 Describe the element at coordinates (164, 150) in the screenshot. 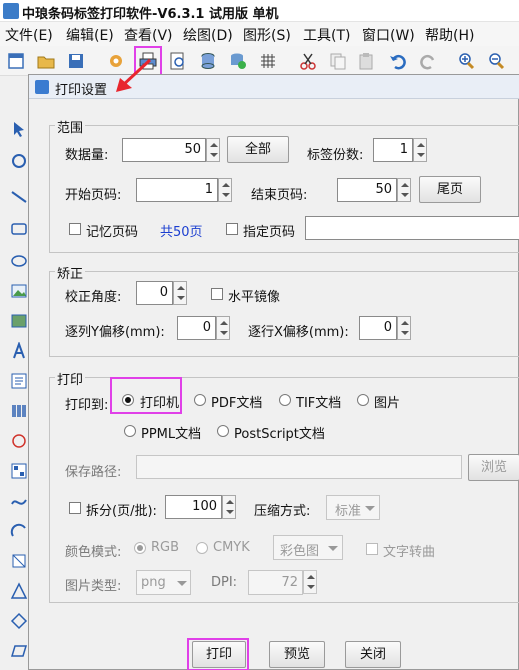

I see `data-count-input: 50` at that location.